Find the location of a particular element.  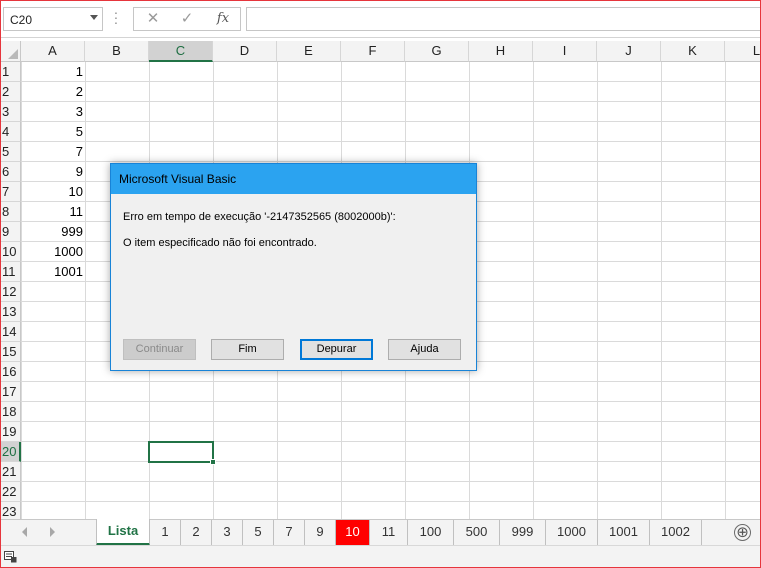

column-header-g: G is located at coordinates (437, 51).